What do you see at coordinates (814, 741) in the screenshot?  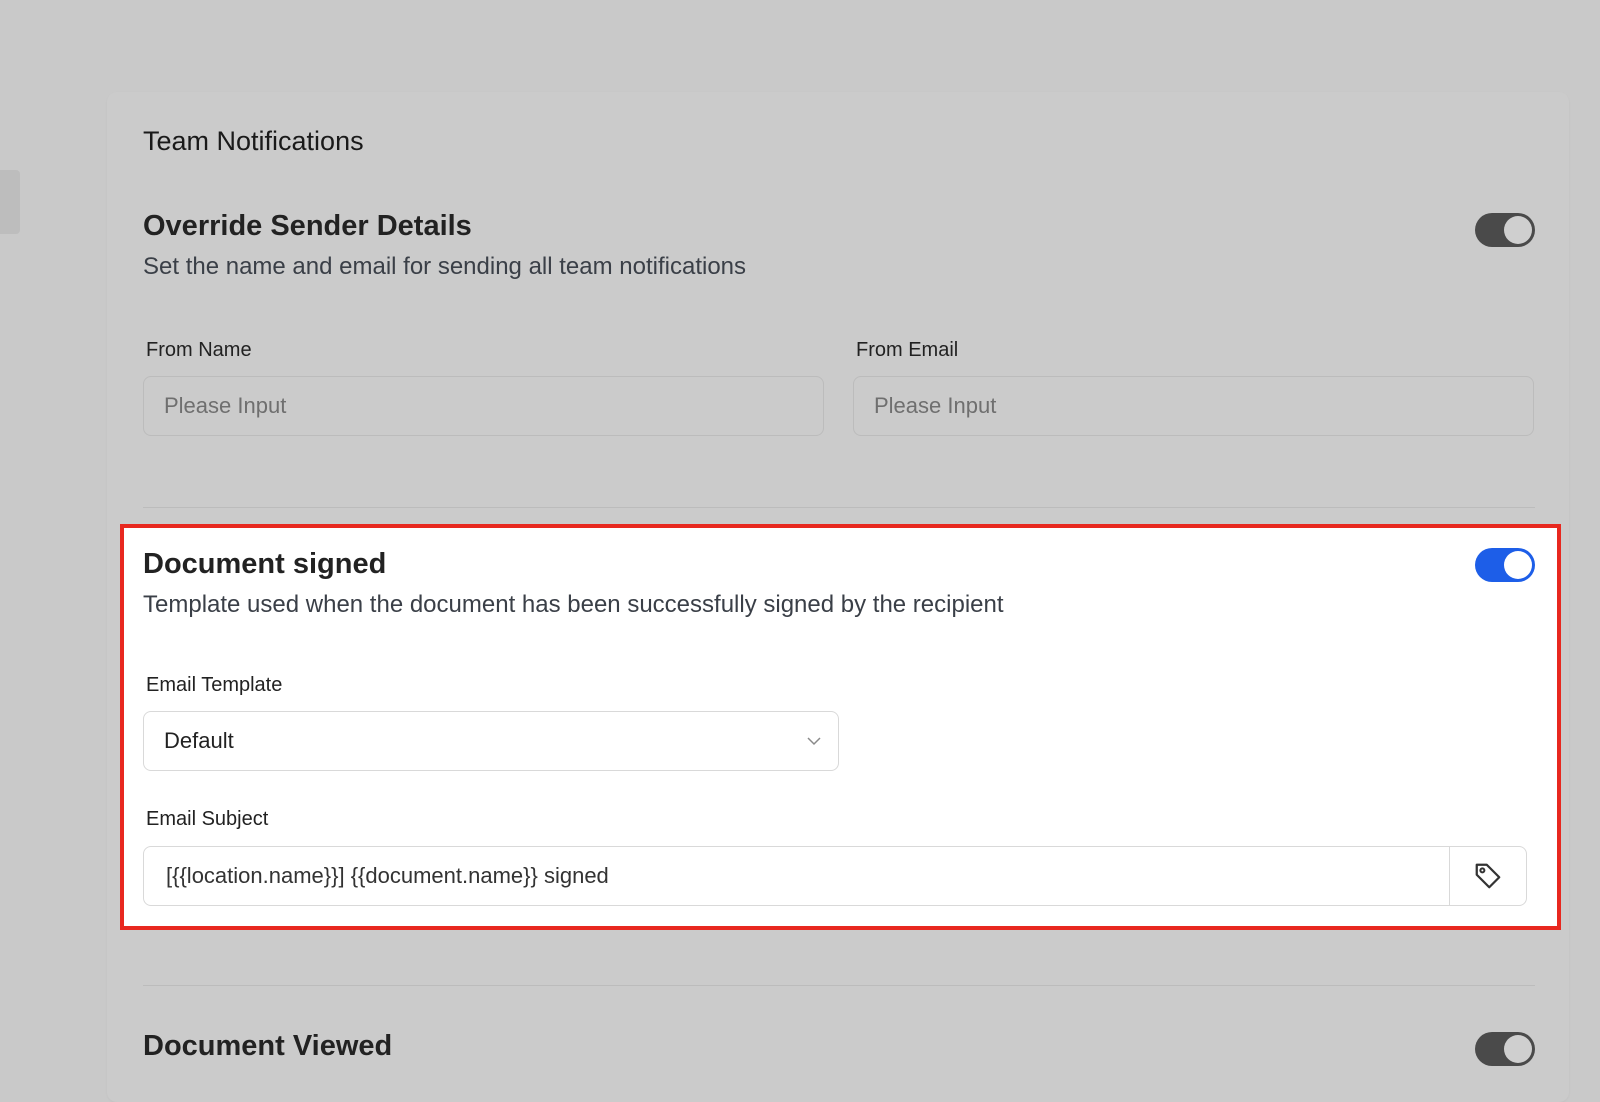 I see `chevron-down-icon` at bounding box center [814, 741].